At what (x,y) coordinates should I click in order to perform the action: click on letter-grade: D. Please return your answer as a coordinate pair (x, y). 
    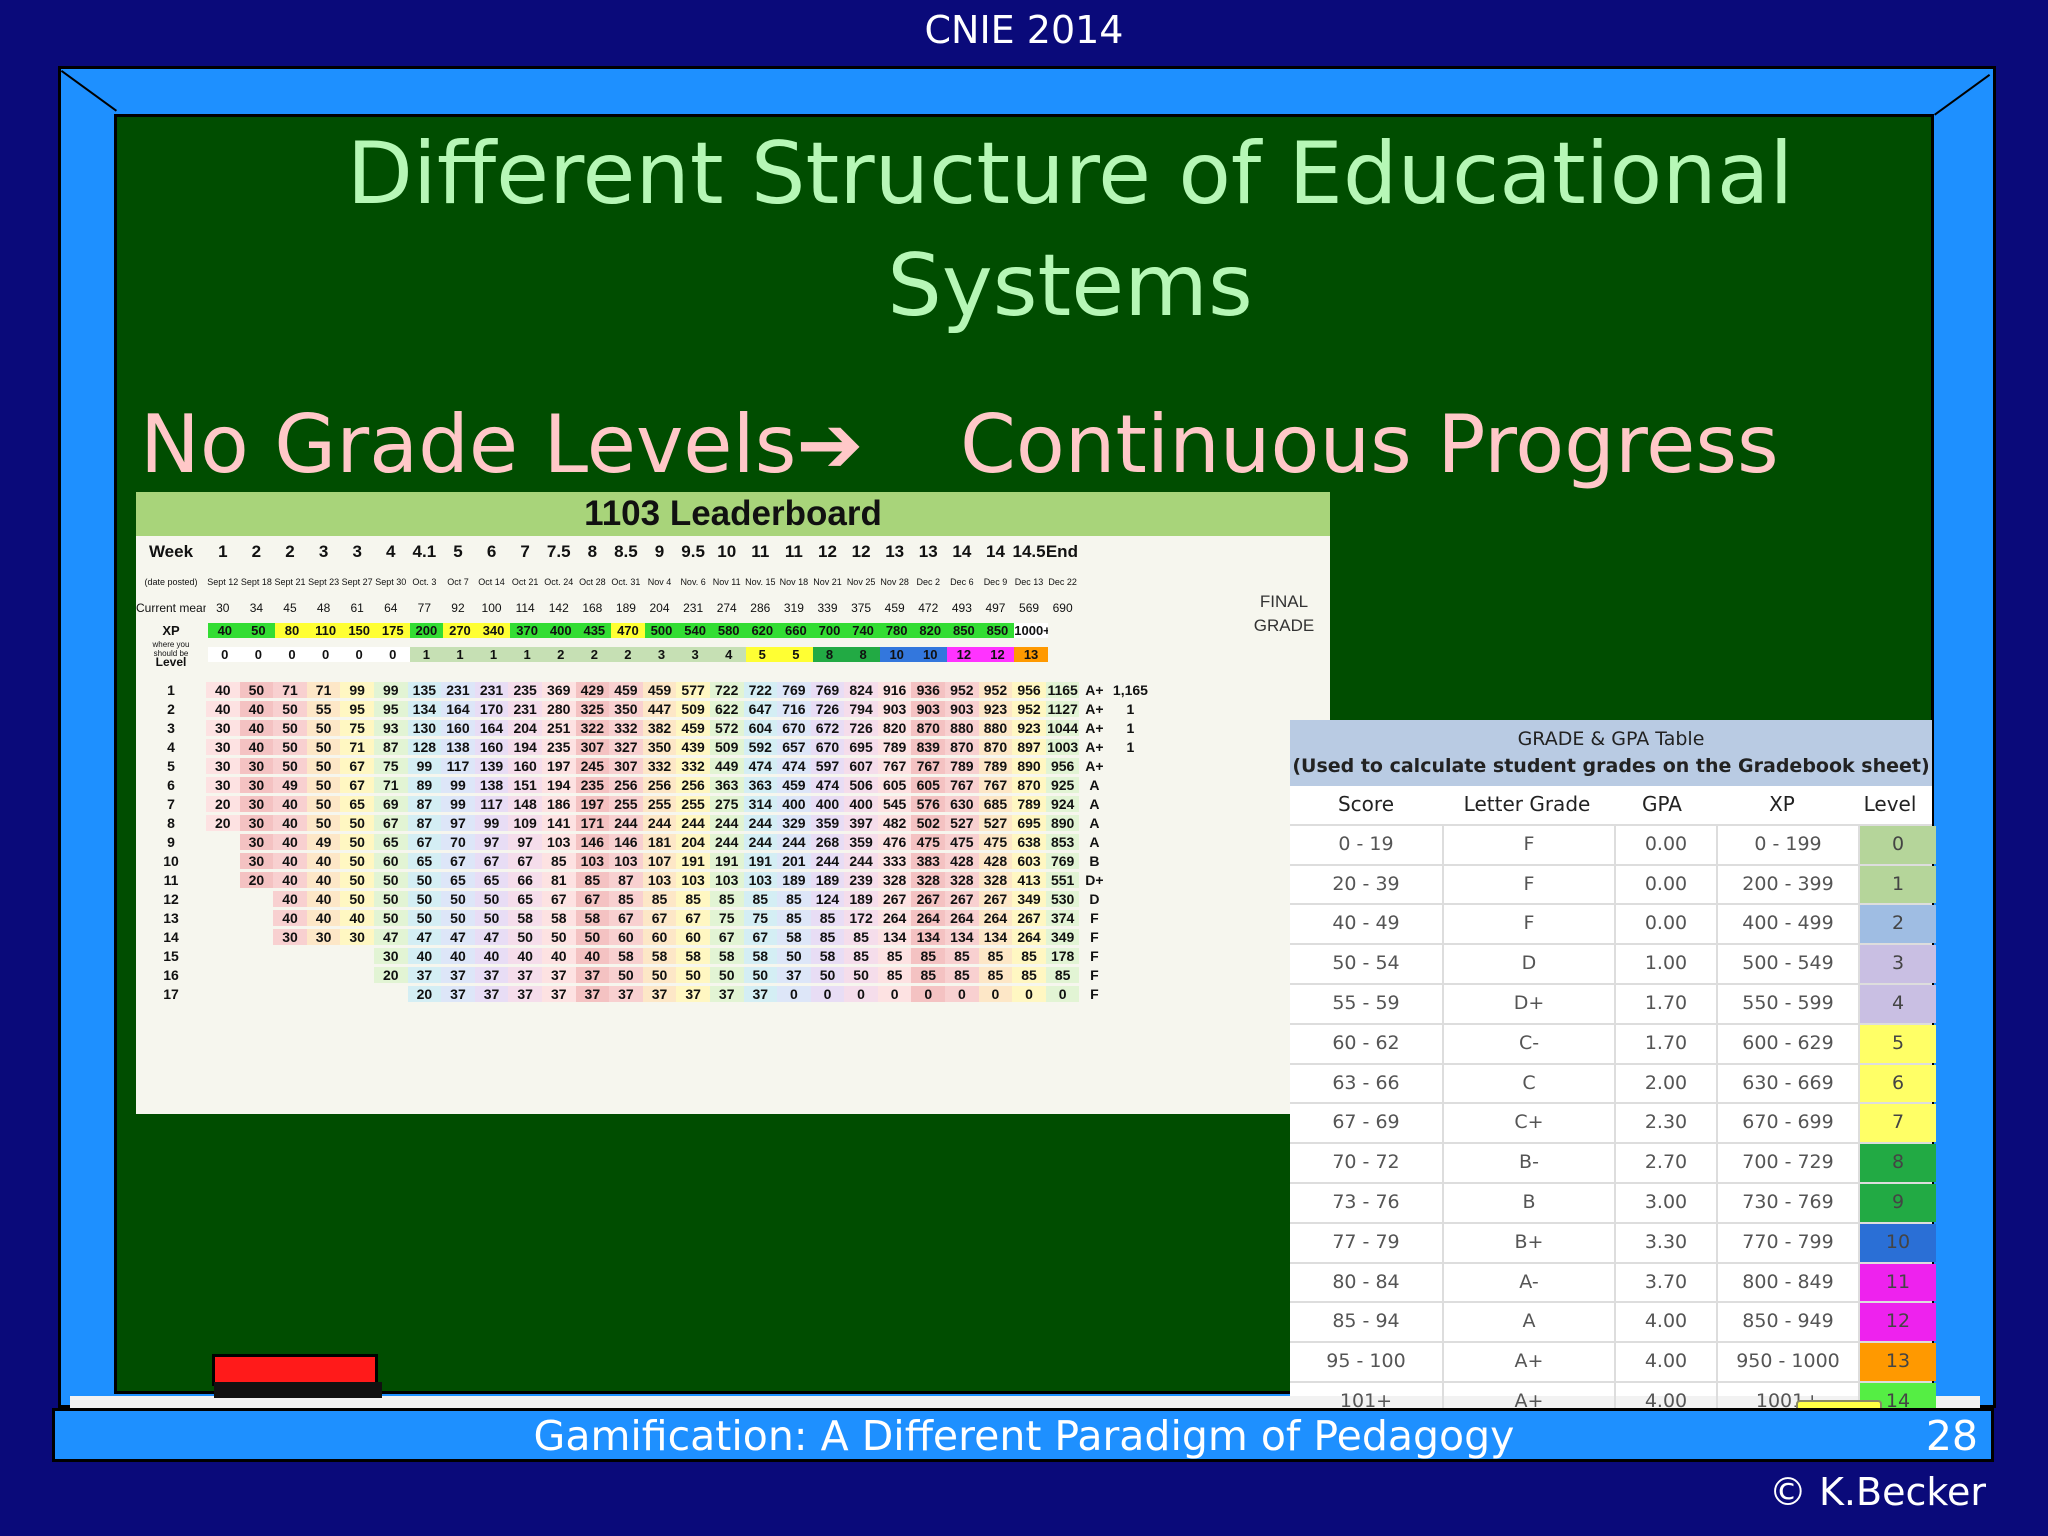
    Looking at the image, I should click on (1530, 964).